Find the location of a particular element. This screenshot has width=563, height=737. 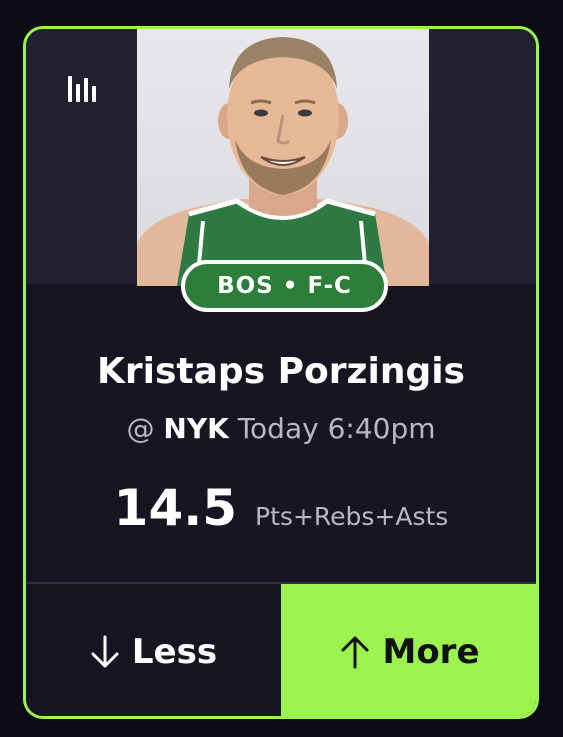

projection-line: 14.5 Pts+Rebs+Asts is located at coordinates (281, 508).